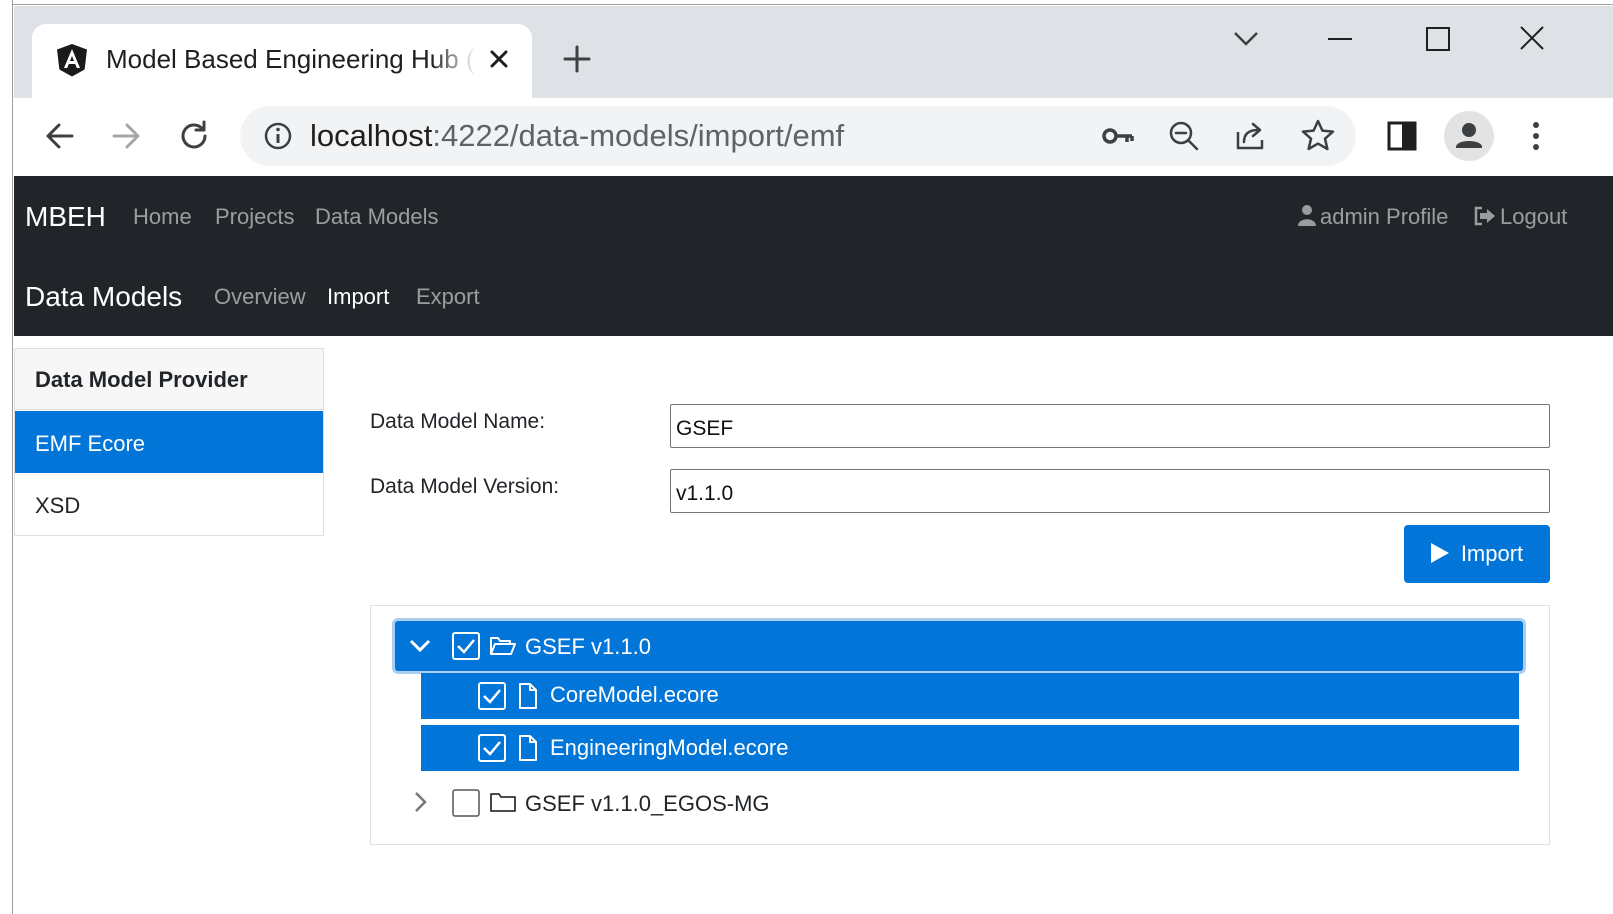  What do you see at coordinates (1402, 136) in the screenshot?
I see `side-panel-icon` at bounding box center [1402, 136].